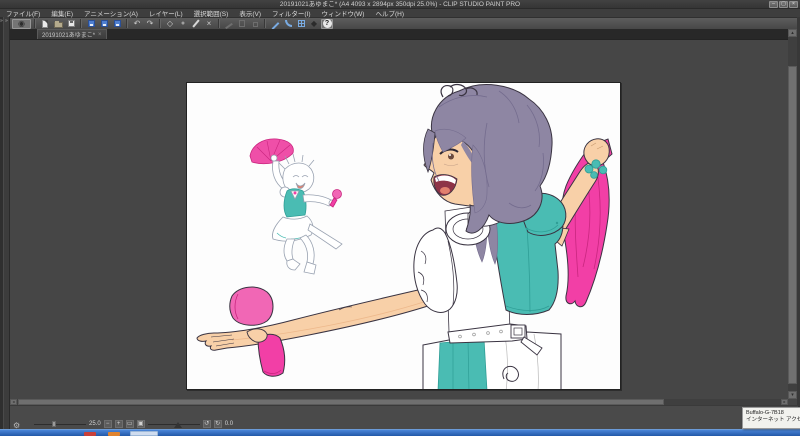 The width and height of the screenshot is (800, 436). I want to click on network-tooltip: Buffalo-G-7B18 インターネット アクセス, so click(771, 418).